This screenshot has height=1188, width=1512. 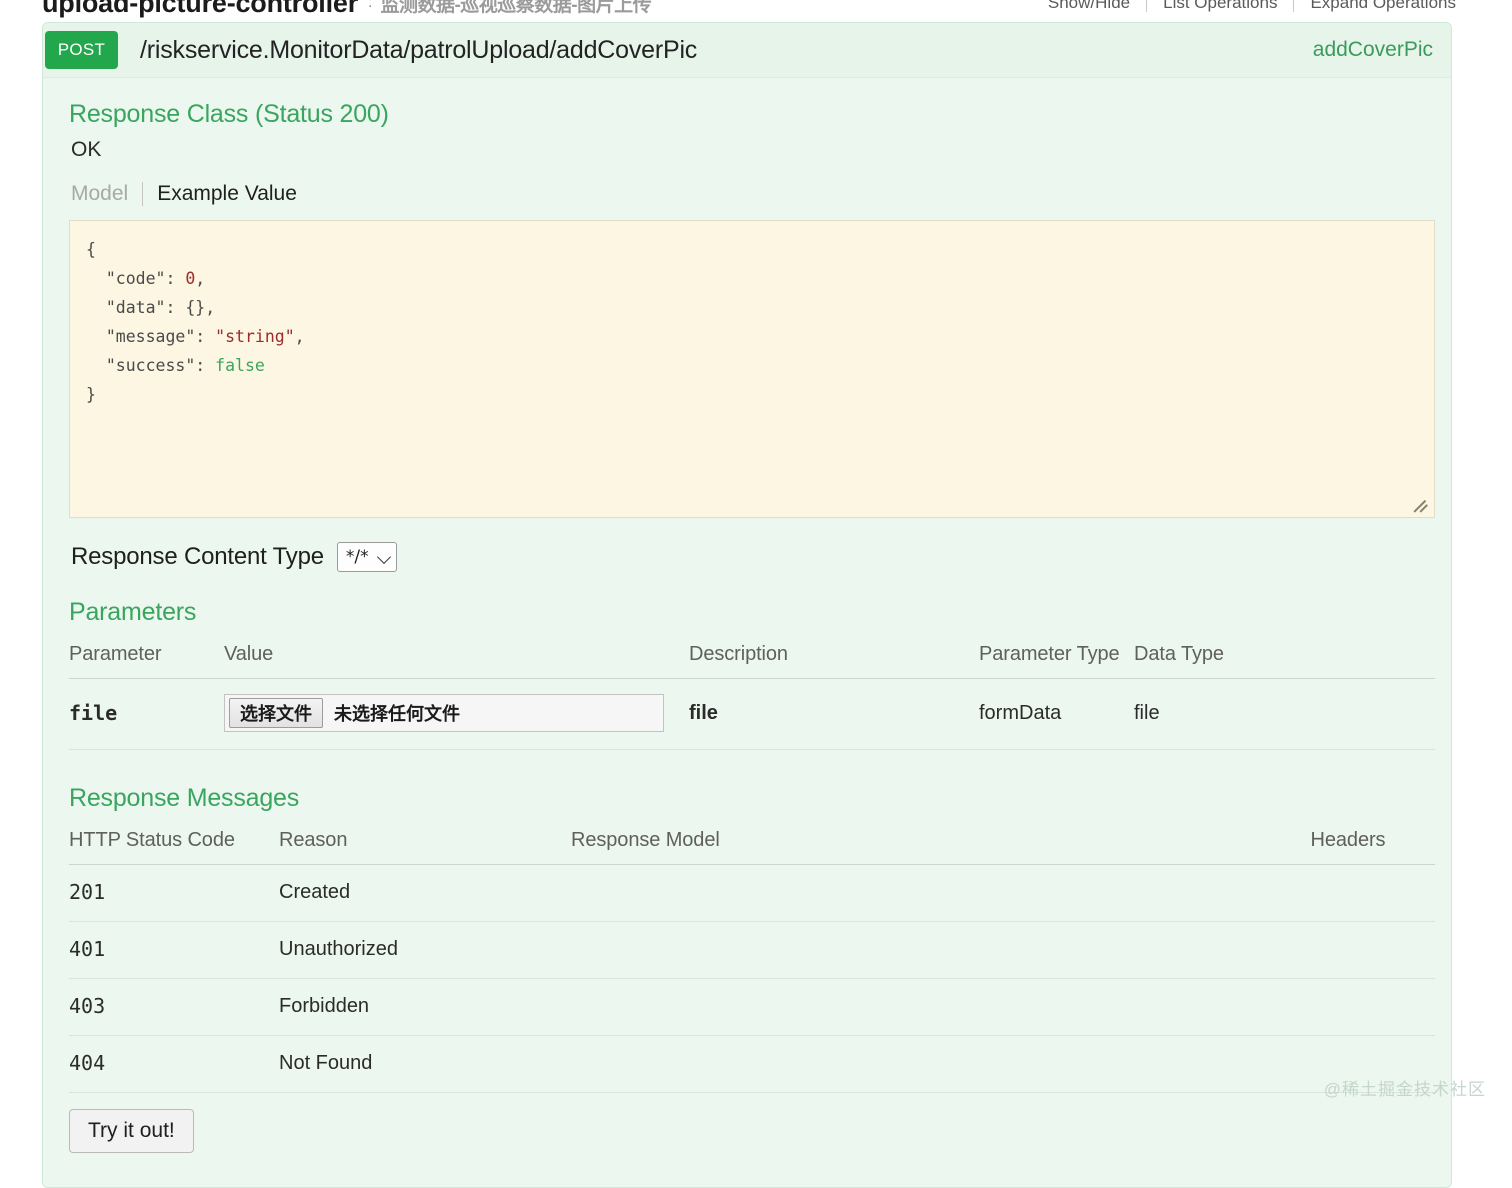 I want to click on table-row: 404 Not Found, so click(x=752, y=1064).